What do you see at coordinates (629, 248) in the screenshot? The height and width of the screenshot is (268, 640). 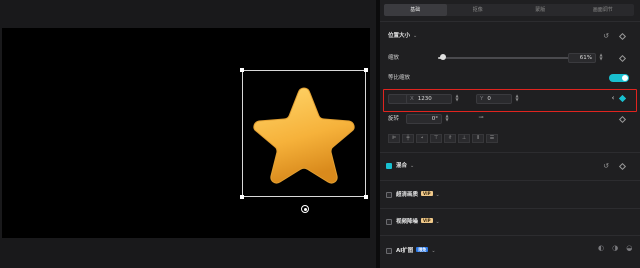 I see `logo-icon: ◒` at bounding box center [629, 248].